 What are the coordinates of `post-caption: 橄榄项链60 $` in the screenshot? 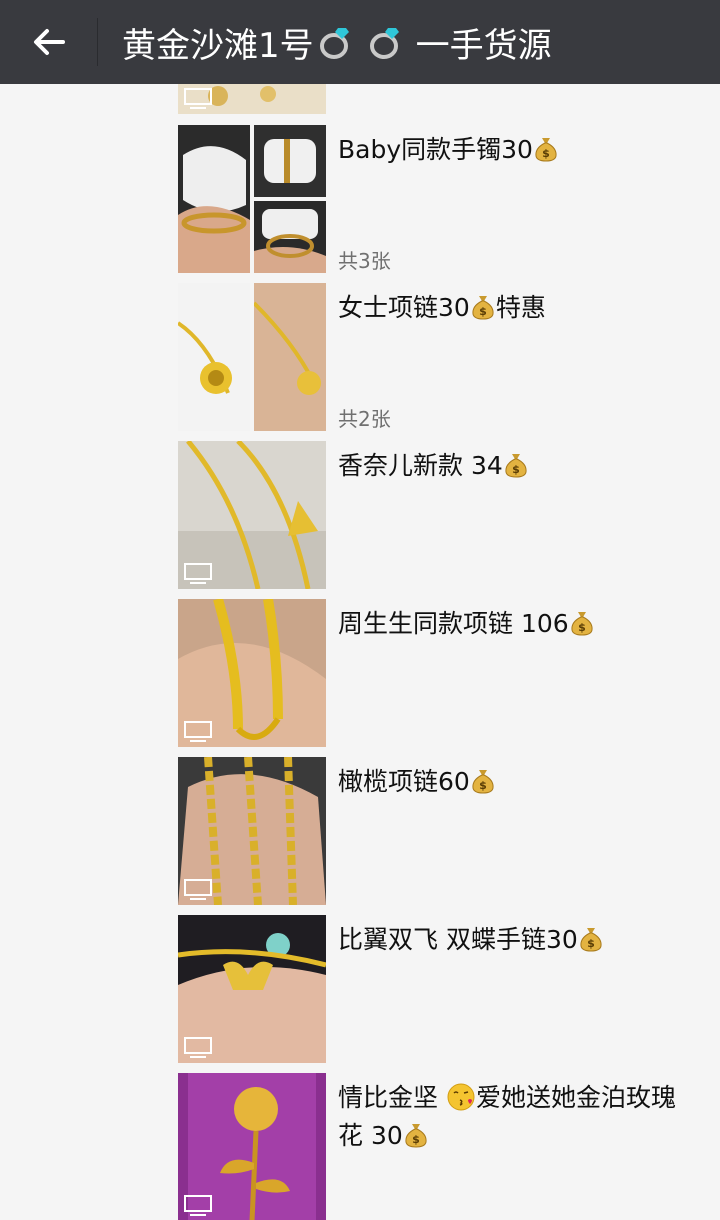 It's located at (508, 782).